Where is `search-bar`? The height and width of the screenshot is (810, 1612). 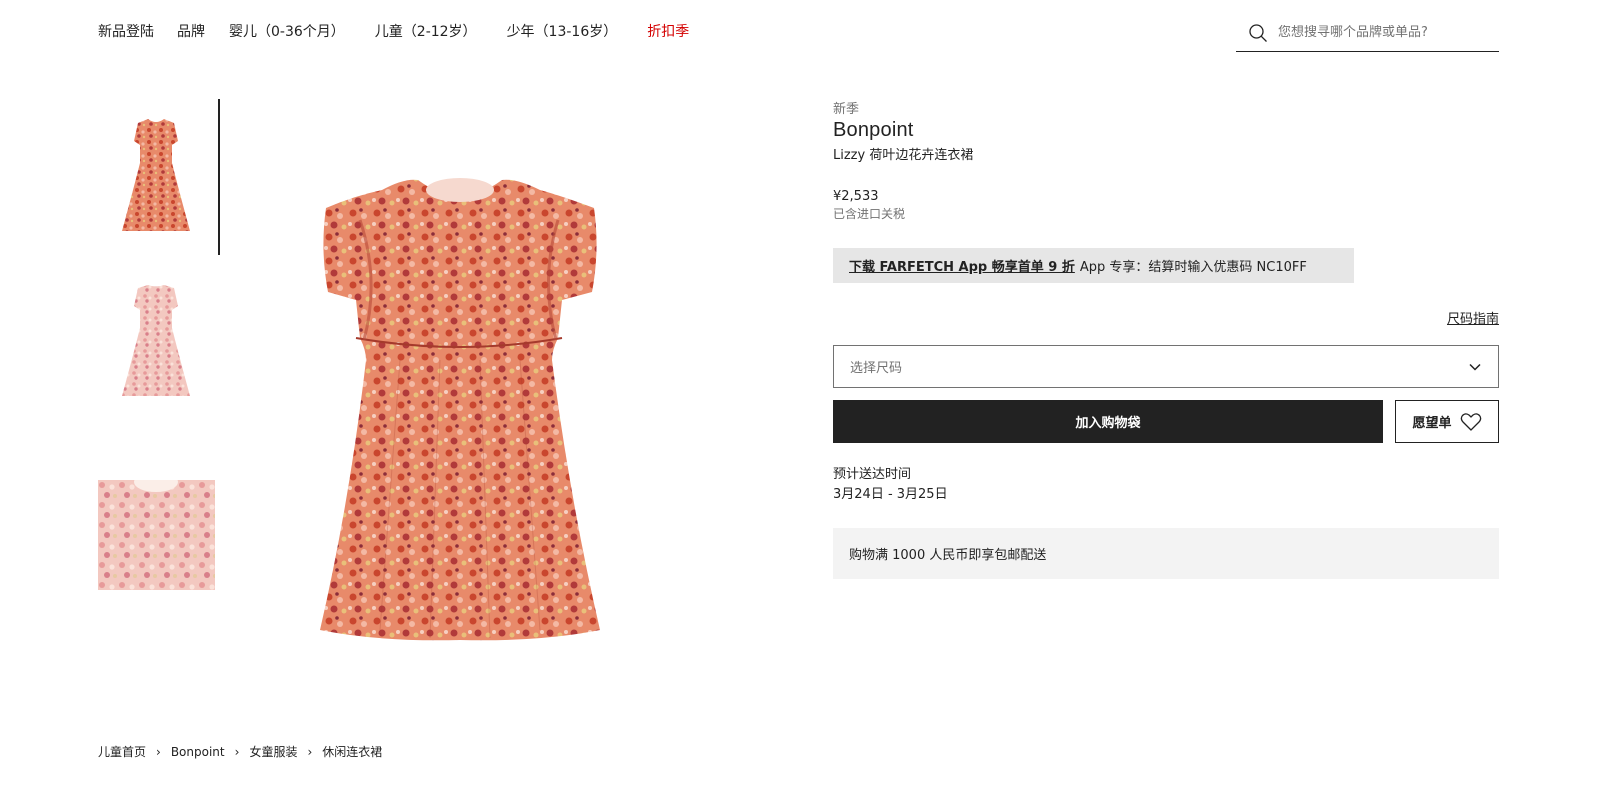 search-bar is located at coordinates (1367, 33).